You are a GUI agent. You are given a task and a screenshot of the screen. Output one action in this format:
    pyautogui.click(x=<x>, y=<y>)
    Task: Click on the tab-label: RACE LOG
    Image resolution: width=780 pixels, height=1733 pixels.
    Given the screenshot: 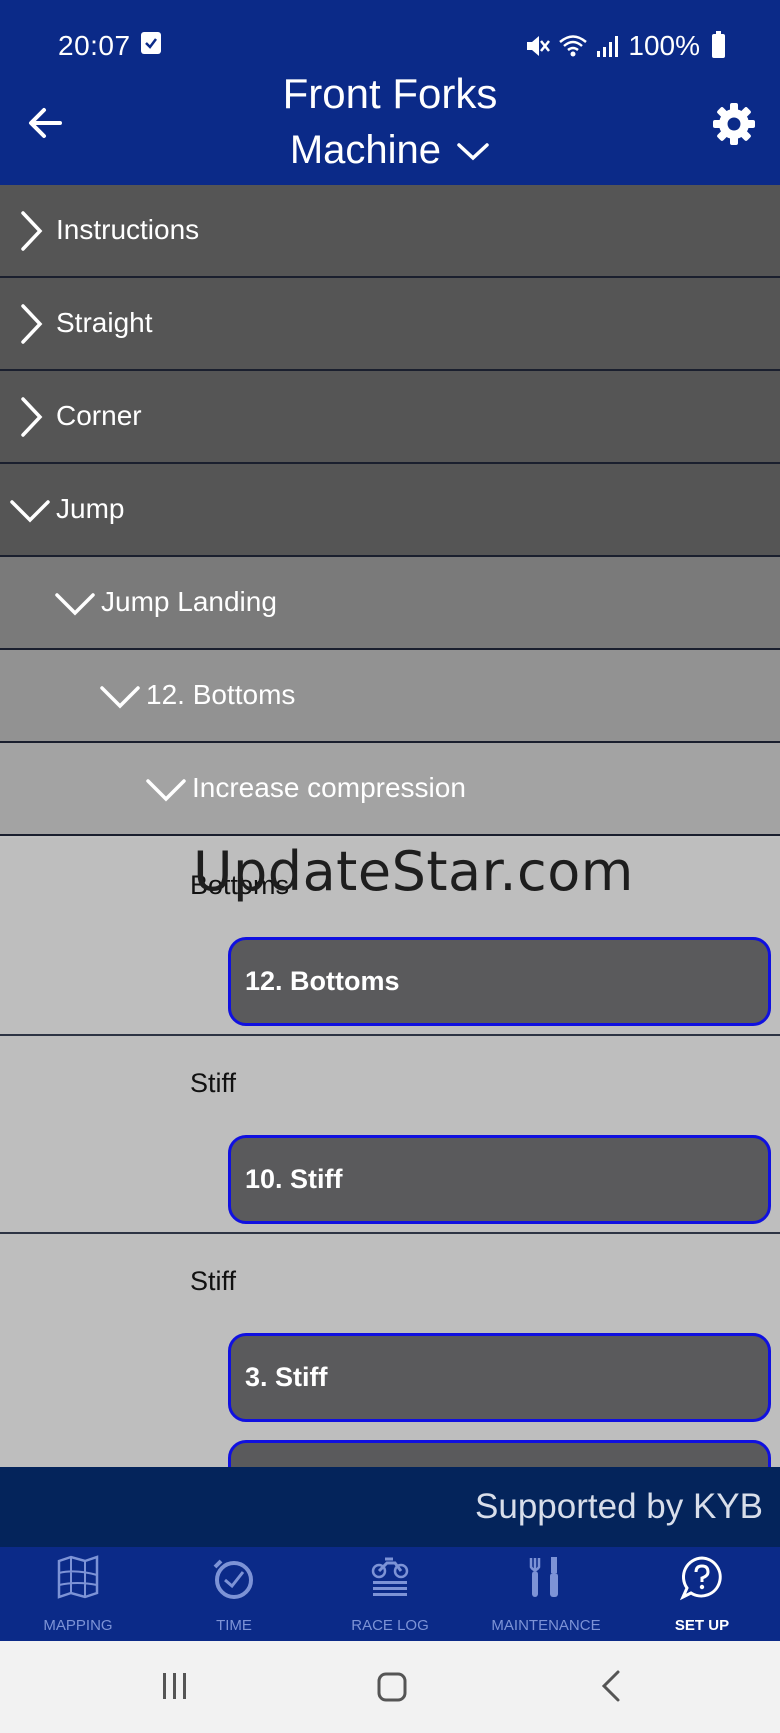 What is the action you would take?
    pyautogui.click(x=390, y=1625)
    